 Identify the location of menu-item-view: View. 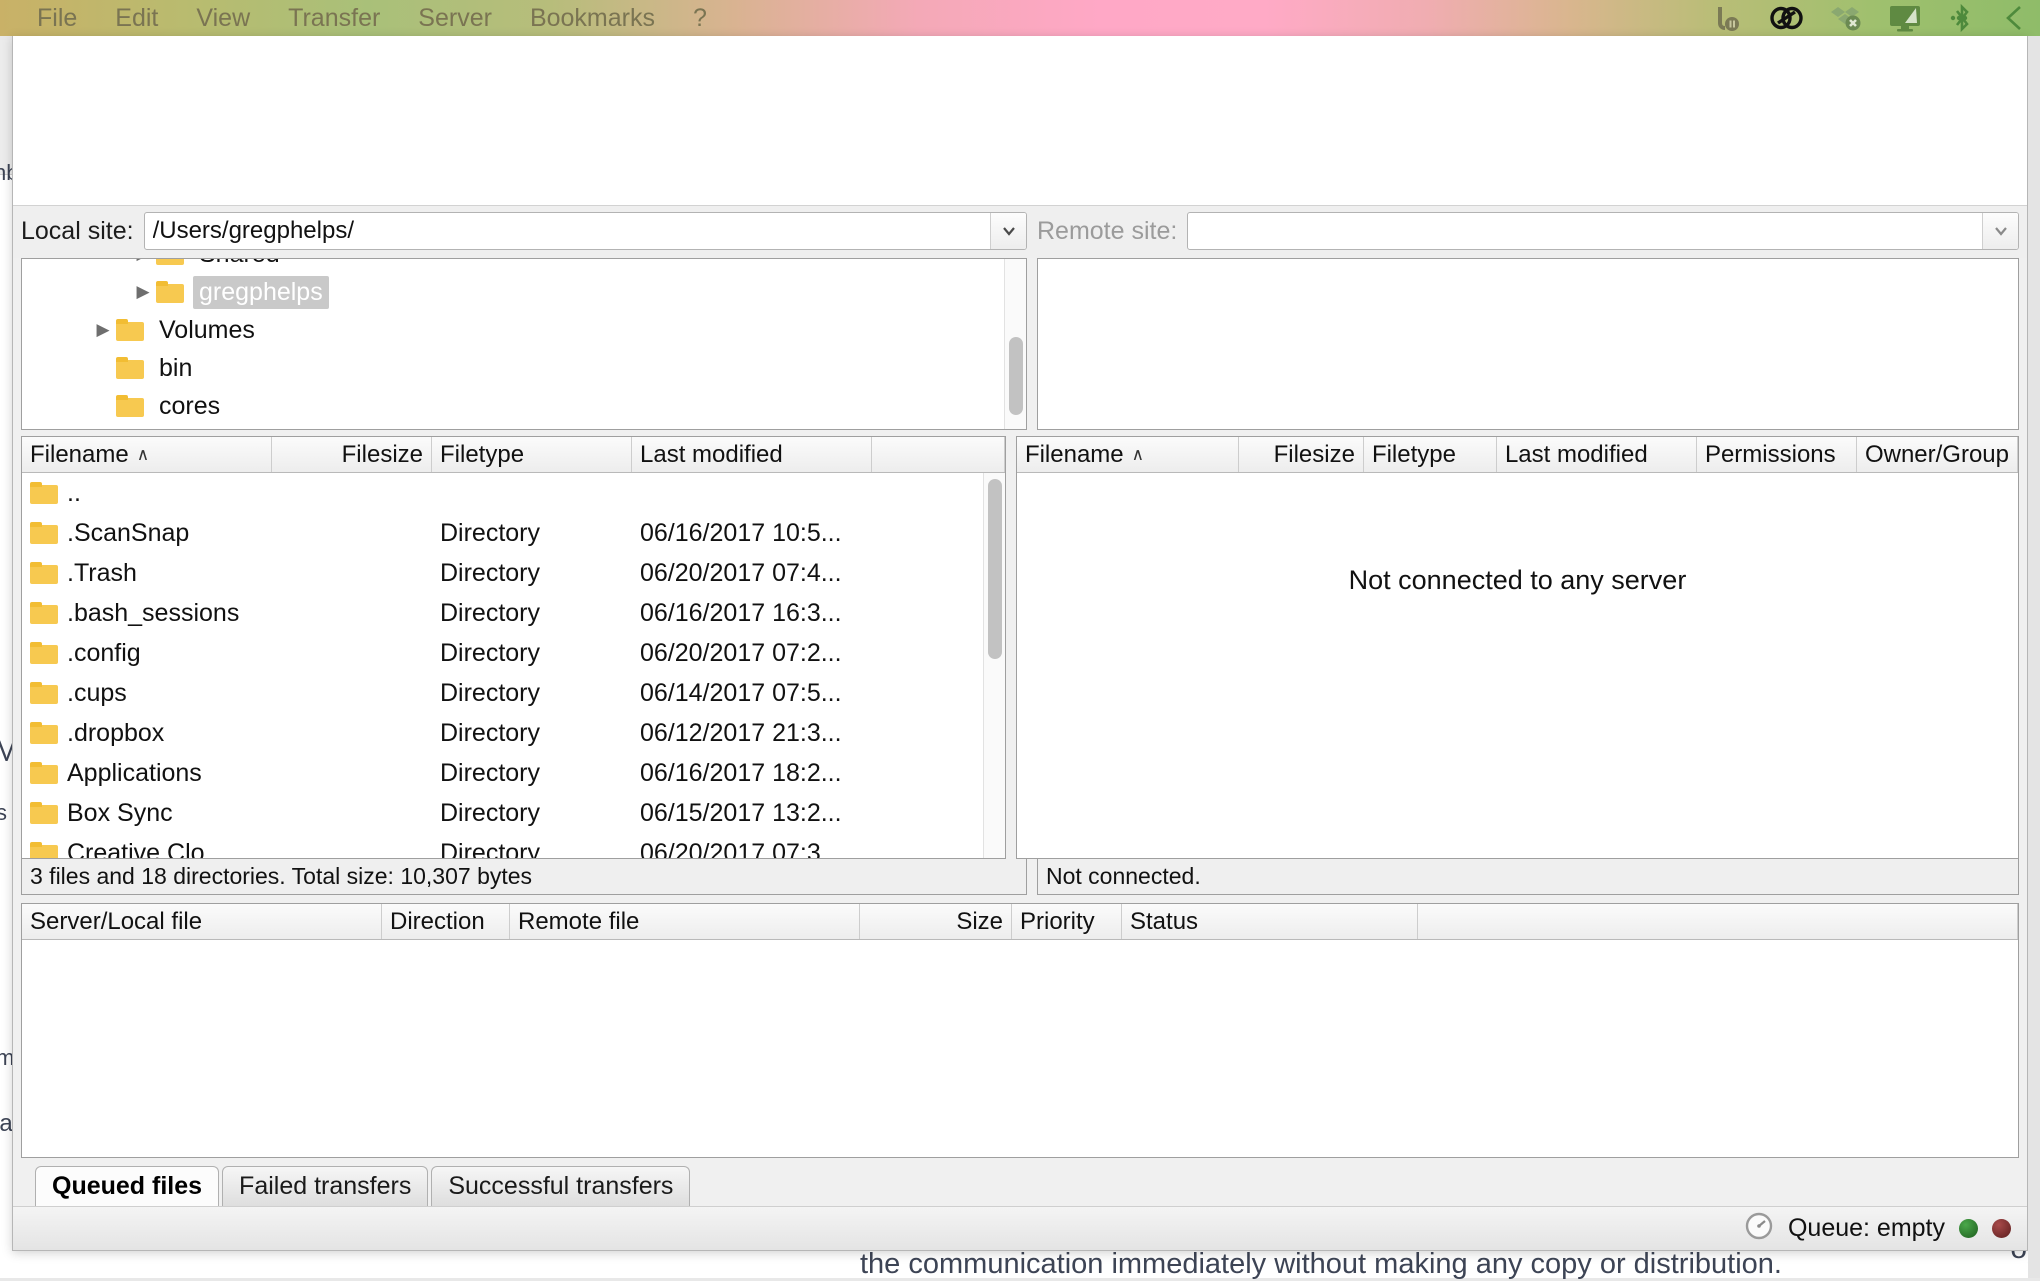
(223, 18).